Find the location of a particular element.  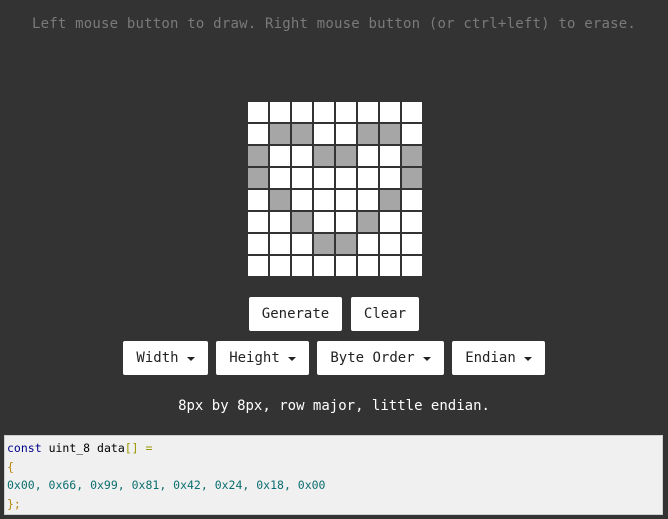

code-var-name: data is located at coordinates (111, 448).